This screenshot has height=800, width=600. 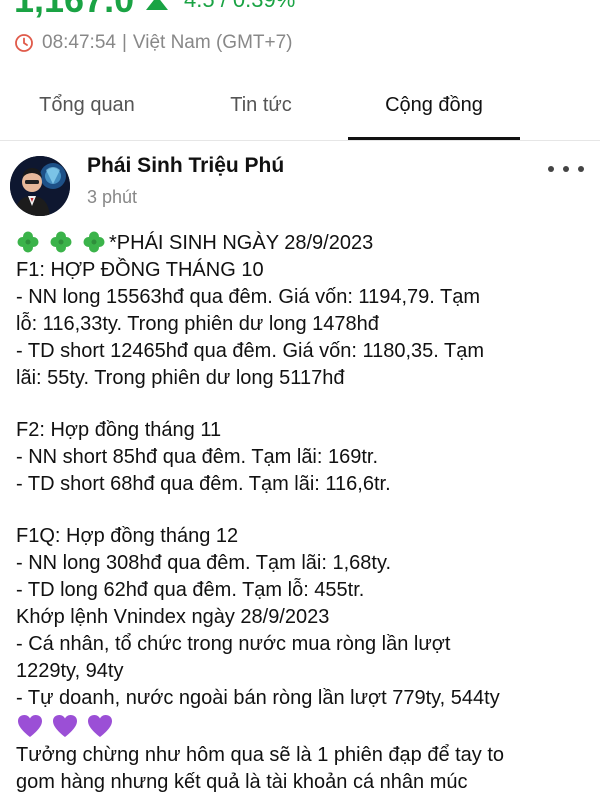 What do you see at coordinates (300, 10) in the screenshot?
I see `quote-header: 1,167.0 4.5 / 0.39%` at bounding box center [300, 10].